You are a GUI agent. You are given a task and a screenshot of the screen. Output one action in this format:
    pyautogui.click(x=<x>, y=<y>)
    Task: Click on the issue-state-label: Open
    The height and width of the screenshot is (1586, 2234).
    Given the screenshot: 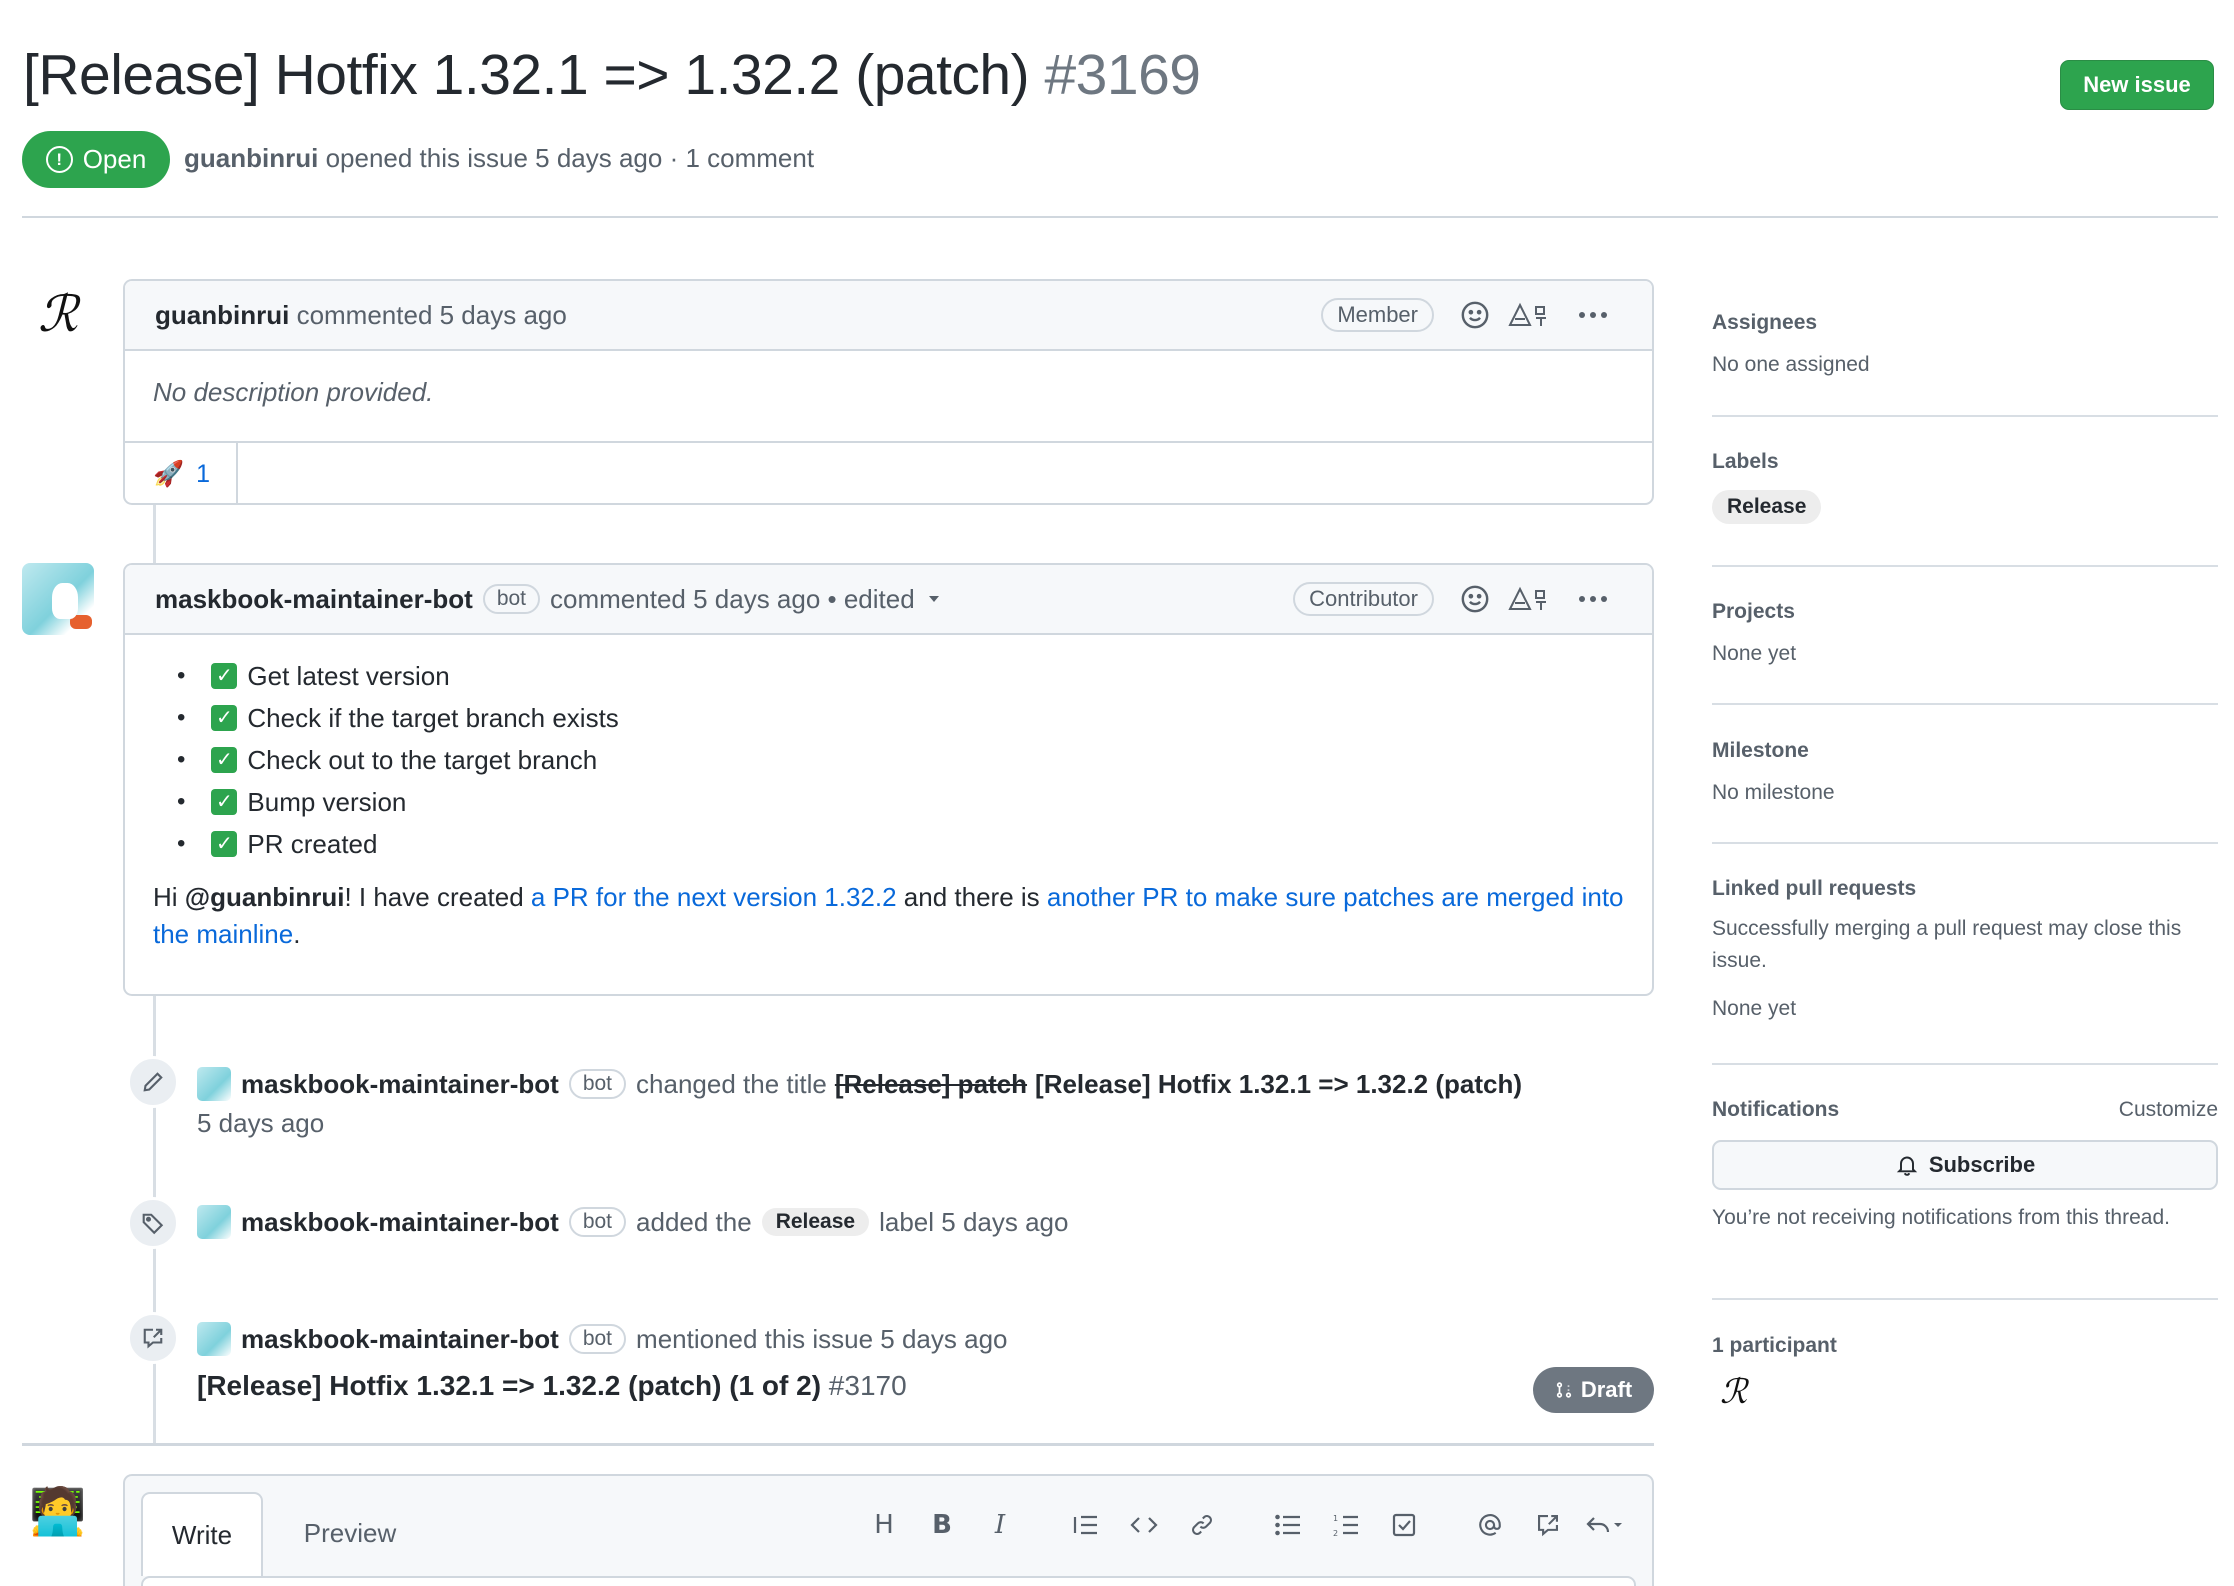 What is the action you would take?
    pyautogui.click(x=114, y=159)
    